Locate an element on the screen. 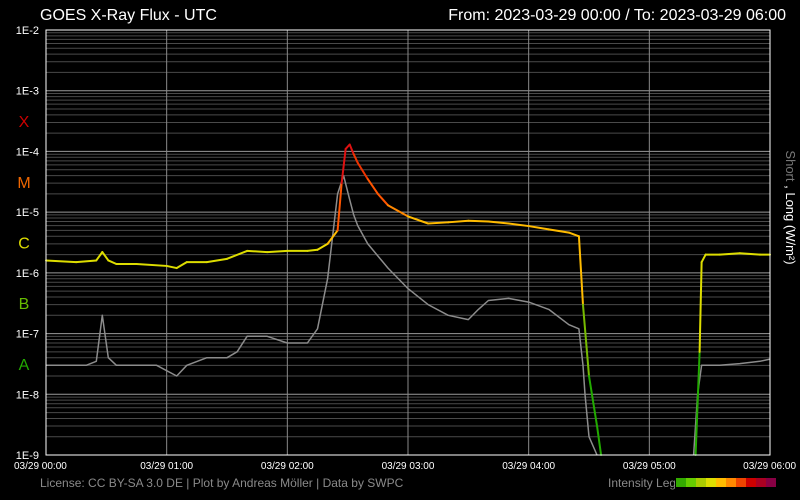 Image resolution: width=800 pixels, height=500 pixels. flare-class-label: C is located at coordinates (24, 244).